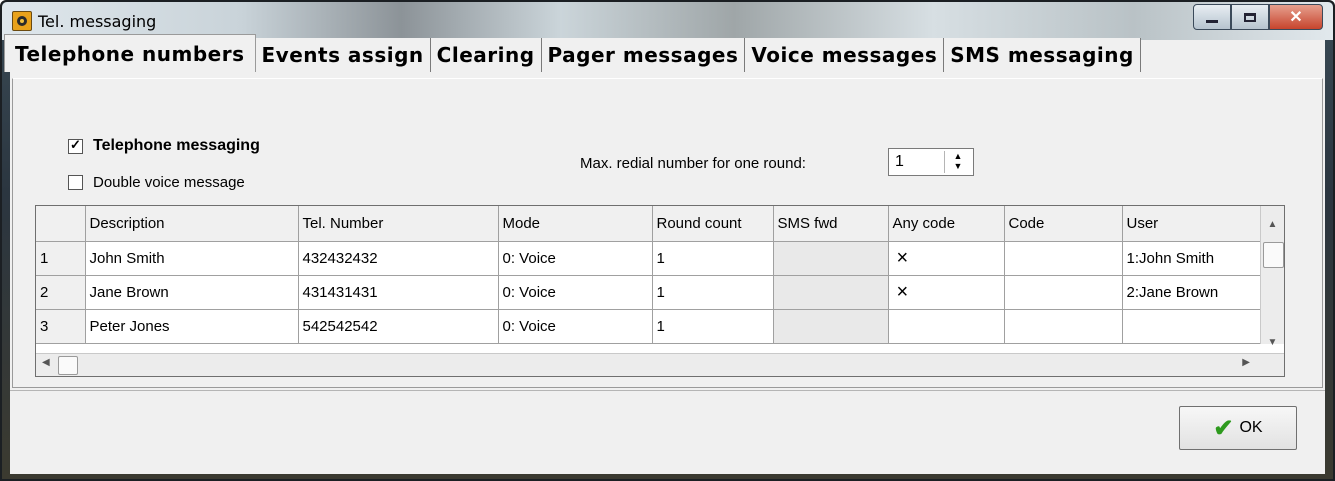 The width and height of the screenshot is (1335, 481). Describe the element at coordinates (831, 224) in the screenshot. I see `col-header-sms-fwd: SMS fwd` at that location.